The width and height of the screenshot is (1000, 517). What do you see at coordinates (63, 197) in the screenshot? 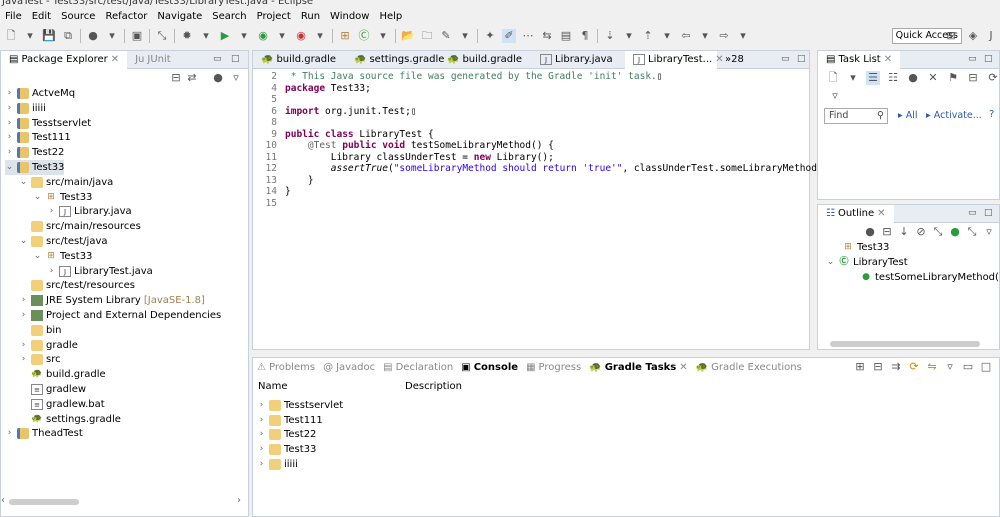
I see `tree-item: ⌄ ⊞ Test33` at bounding box center [63, 197].